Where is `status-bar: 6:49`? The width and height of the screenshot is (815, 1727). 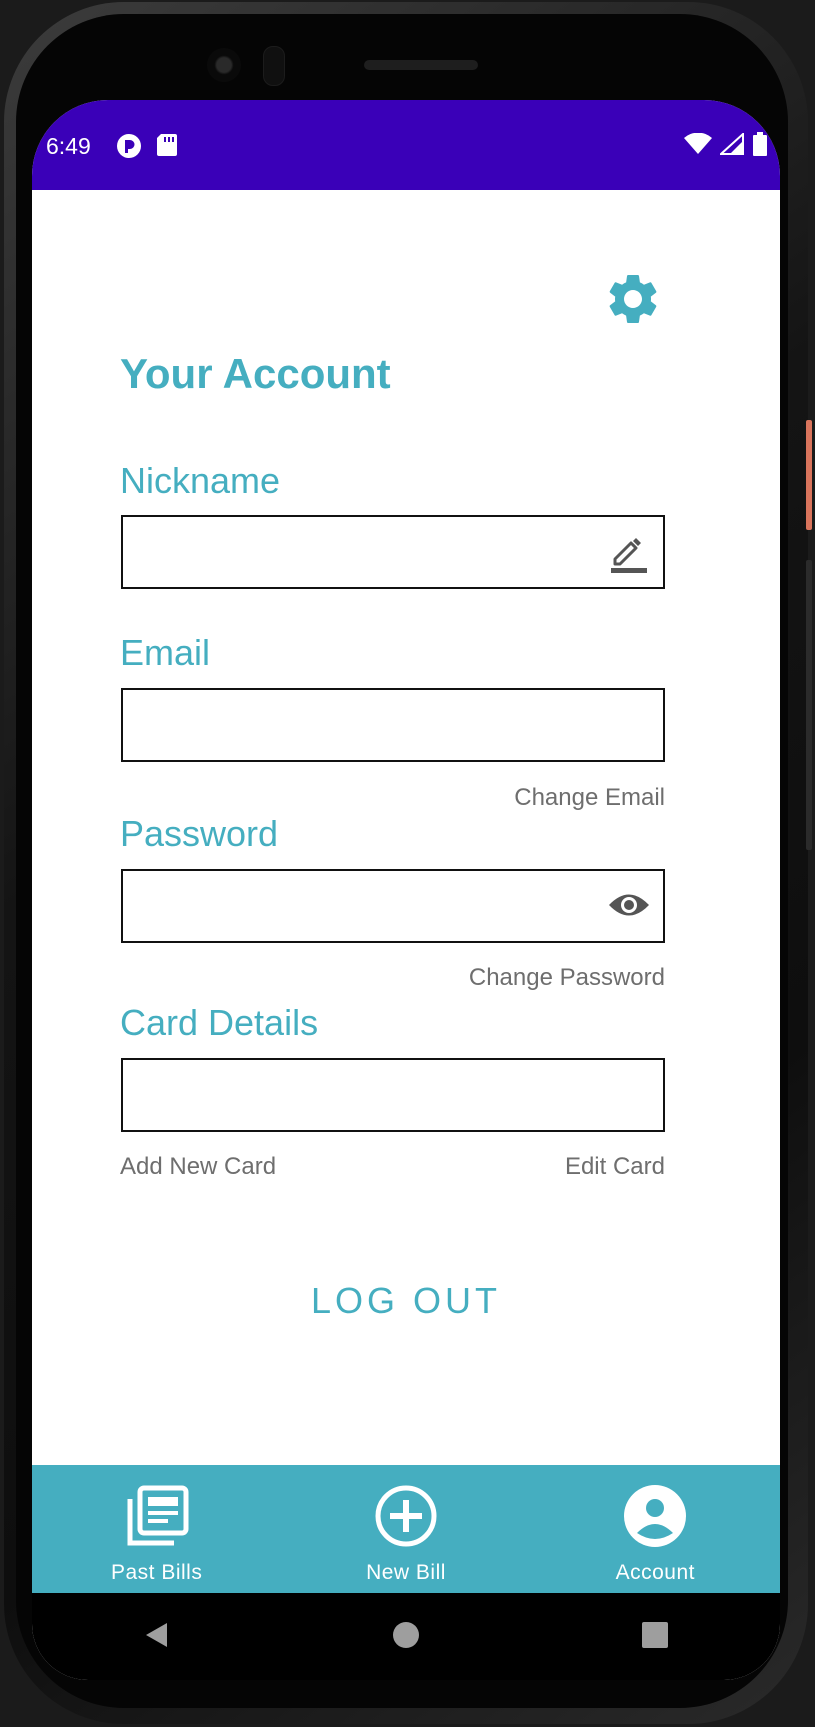
status-bar: 6:49 is located at coordinates (406, 145).